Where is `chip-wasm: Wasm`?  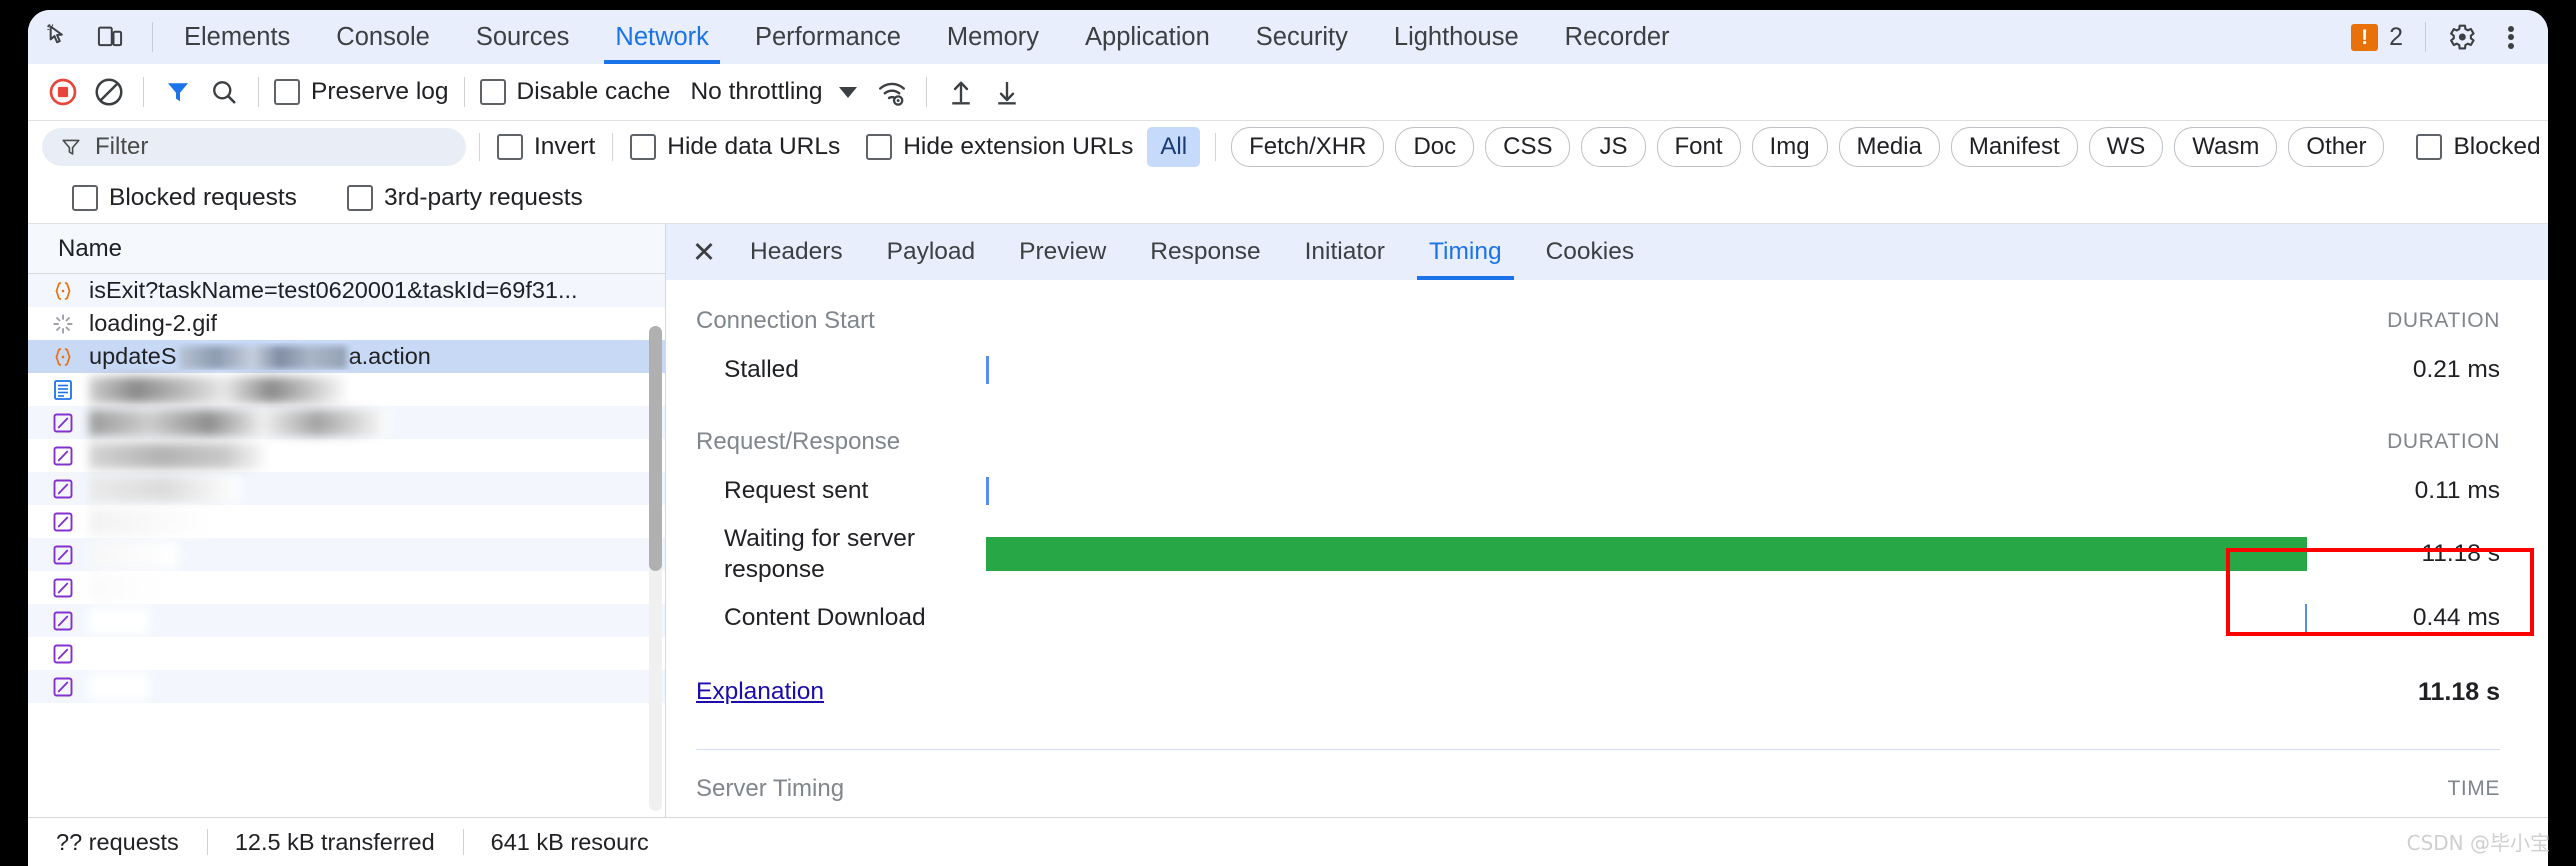
chip-wasm: Wasm is located at coordinates (2226, 147).